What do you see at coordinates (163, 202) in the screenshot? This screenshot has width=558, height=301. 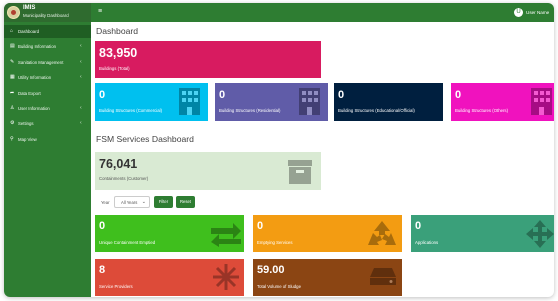 I see `filter-button: Filter` at bounding box center [163, 202].